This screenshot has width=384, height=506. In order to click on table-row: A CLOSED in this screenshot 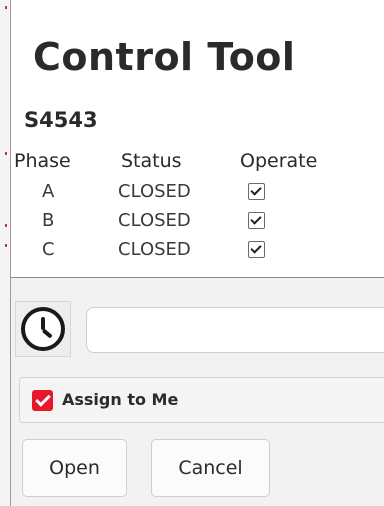, I will do `click(184, 195)`.